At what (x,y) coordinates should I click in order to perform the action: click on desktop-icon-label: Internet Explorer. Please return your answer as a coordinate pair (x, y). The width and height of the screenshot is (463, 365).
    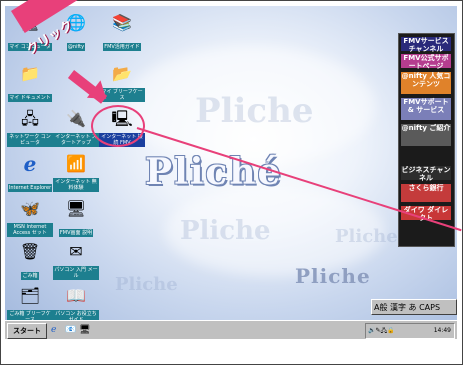
    Looking at the image, I should click on (30, 188).